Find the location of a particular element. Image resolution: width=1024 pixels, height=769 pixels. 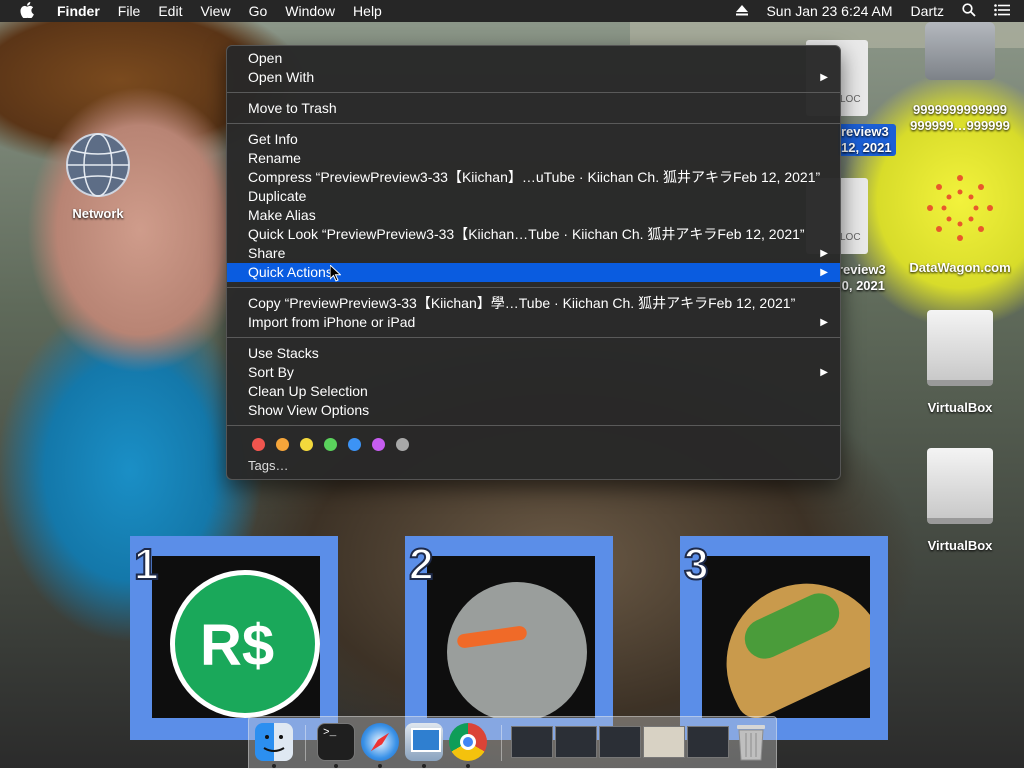

dock: >_ is located at coordinates (512, 742).